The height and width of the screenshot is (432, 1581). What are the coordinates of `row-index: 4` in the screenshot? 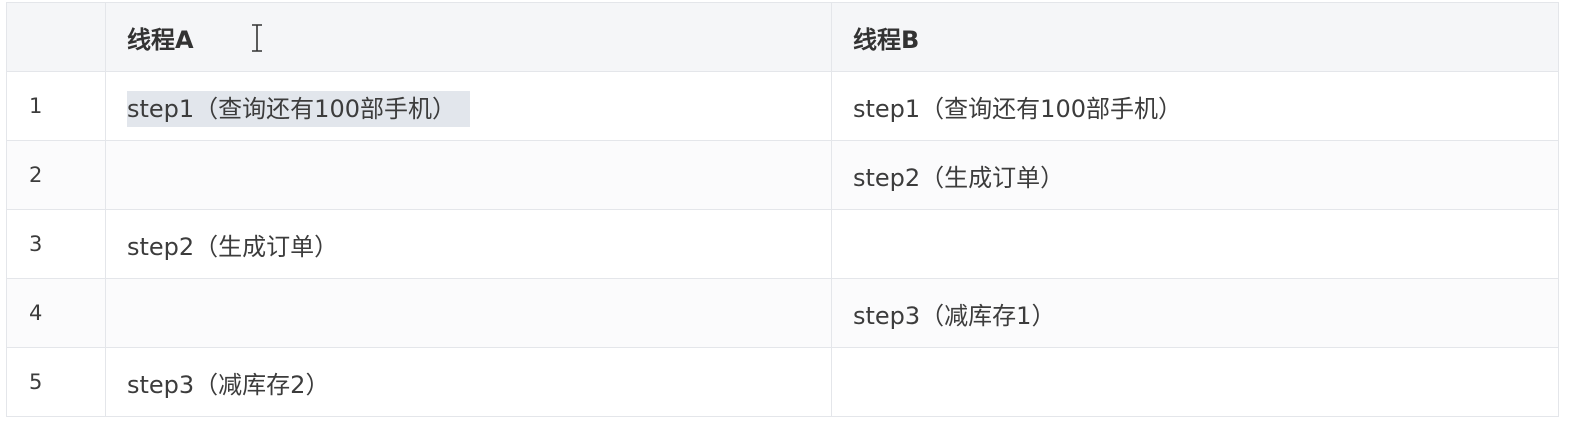 It's located at (56, 313).